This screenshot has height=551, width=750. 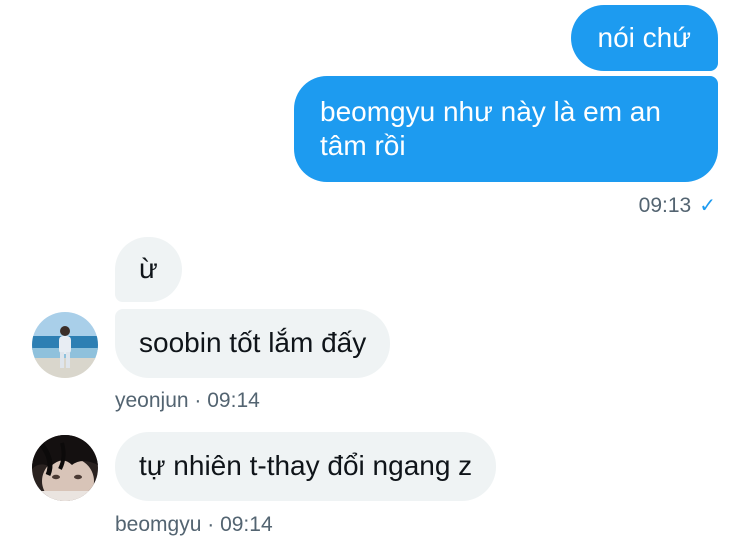 What do you see at coordinates (665, 205) in the screenshot?
I see `message-time: 09:13` at bounding box center [665, 205].